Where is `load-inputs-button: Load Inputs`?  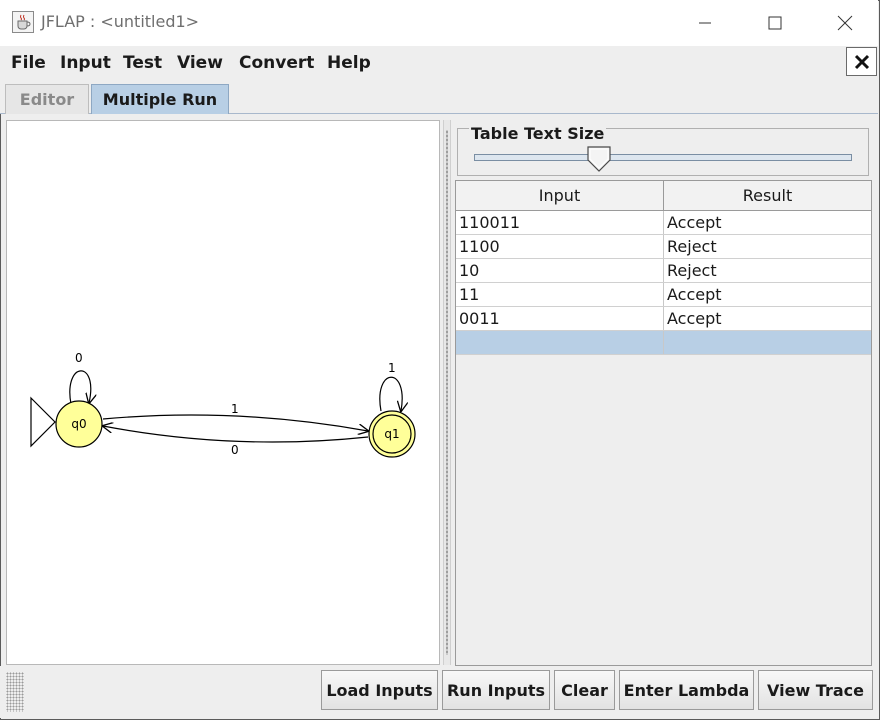 load-inputs-button: Load Inputs is located at coordinates (379, 690).